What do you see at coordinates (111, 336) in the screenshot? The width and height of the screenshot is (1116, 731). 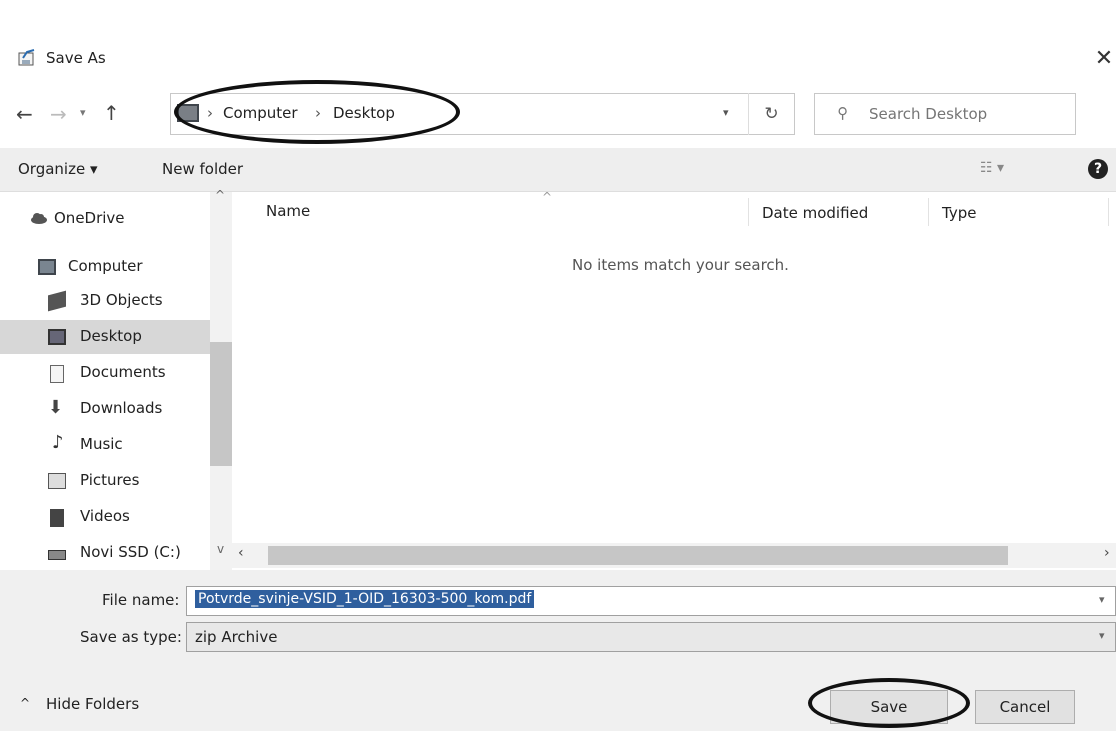 I see `sidebar-item-label: Desktop` at bounding box center [111, 336].